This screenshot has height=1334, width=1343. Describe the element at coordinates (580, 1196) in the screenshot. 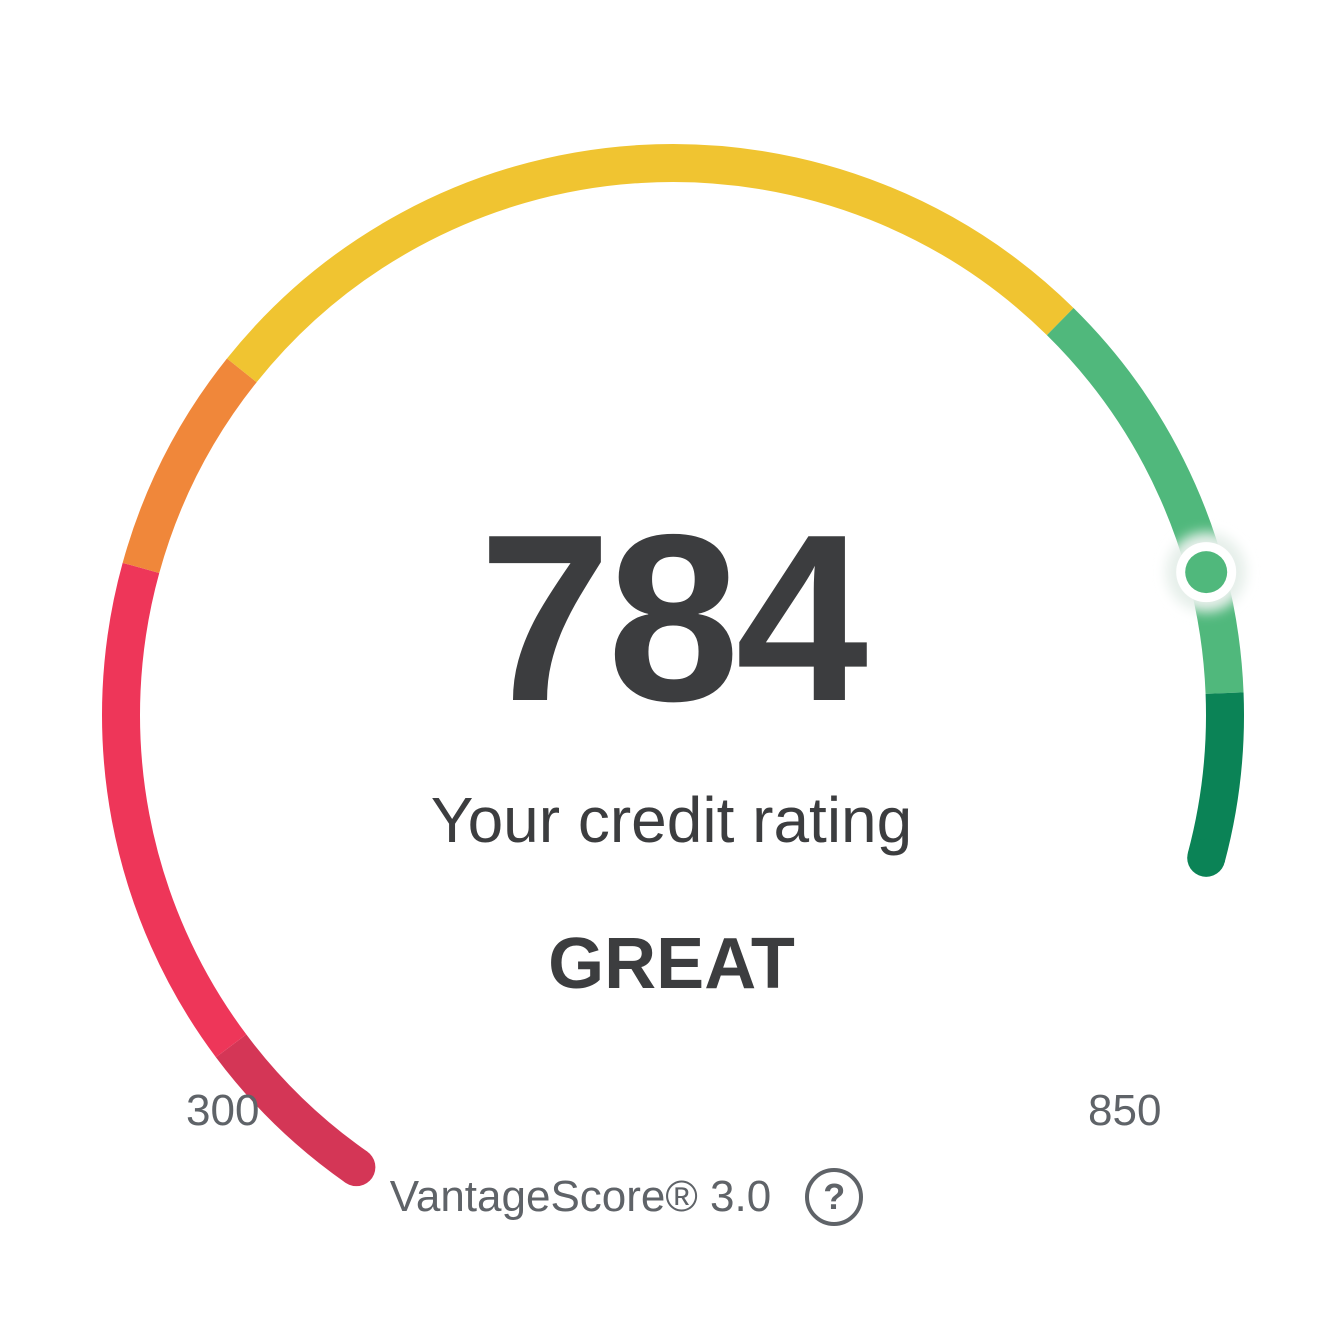

I see `score-model-name: VantageScore® 3.0` at that location.